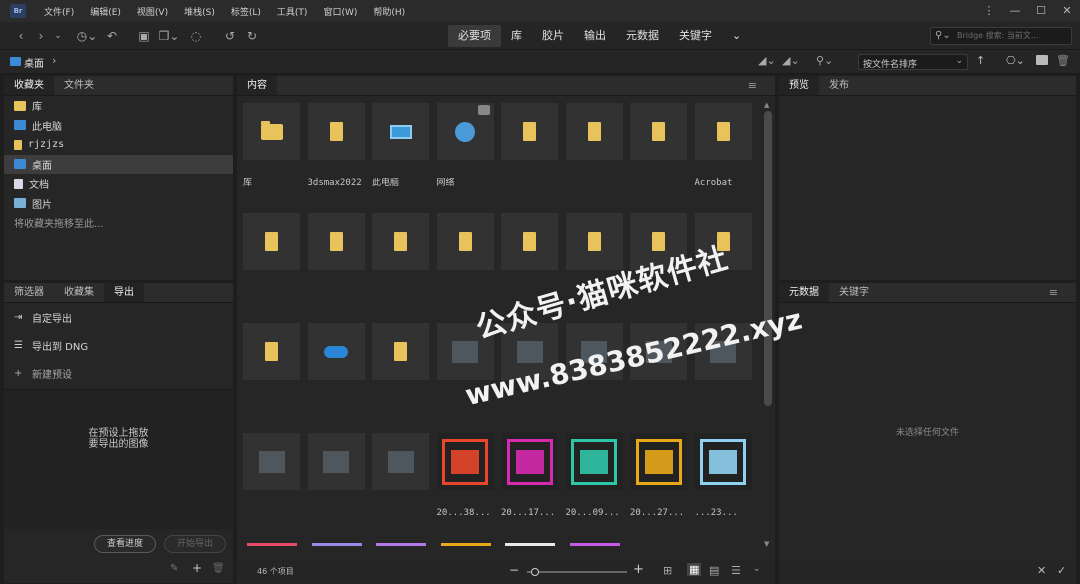 This screenshot has height=584, width=1080. I want to click on favorite-pictures: 图片, so click(118, 204).